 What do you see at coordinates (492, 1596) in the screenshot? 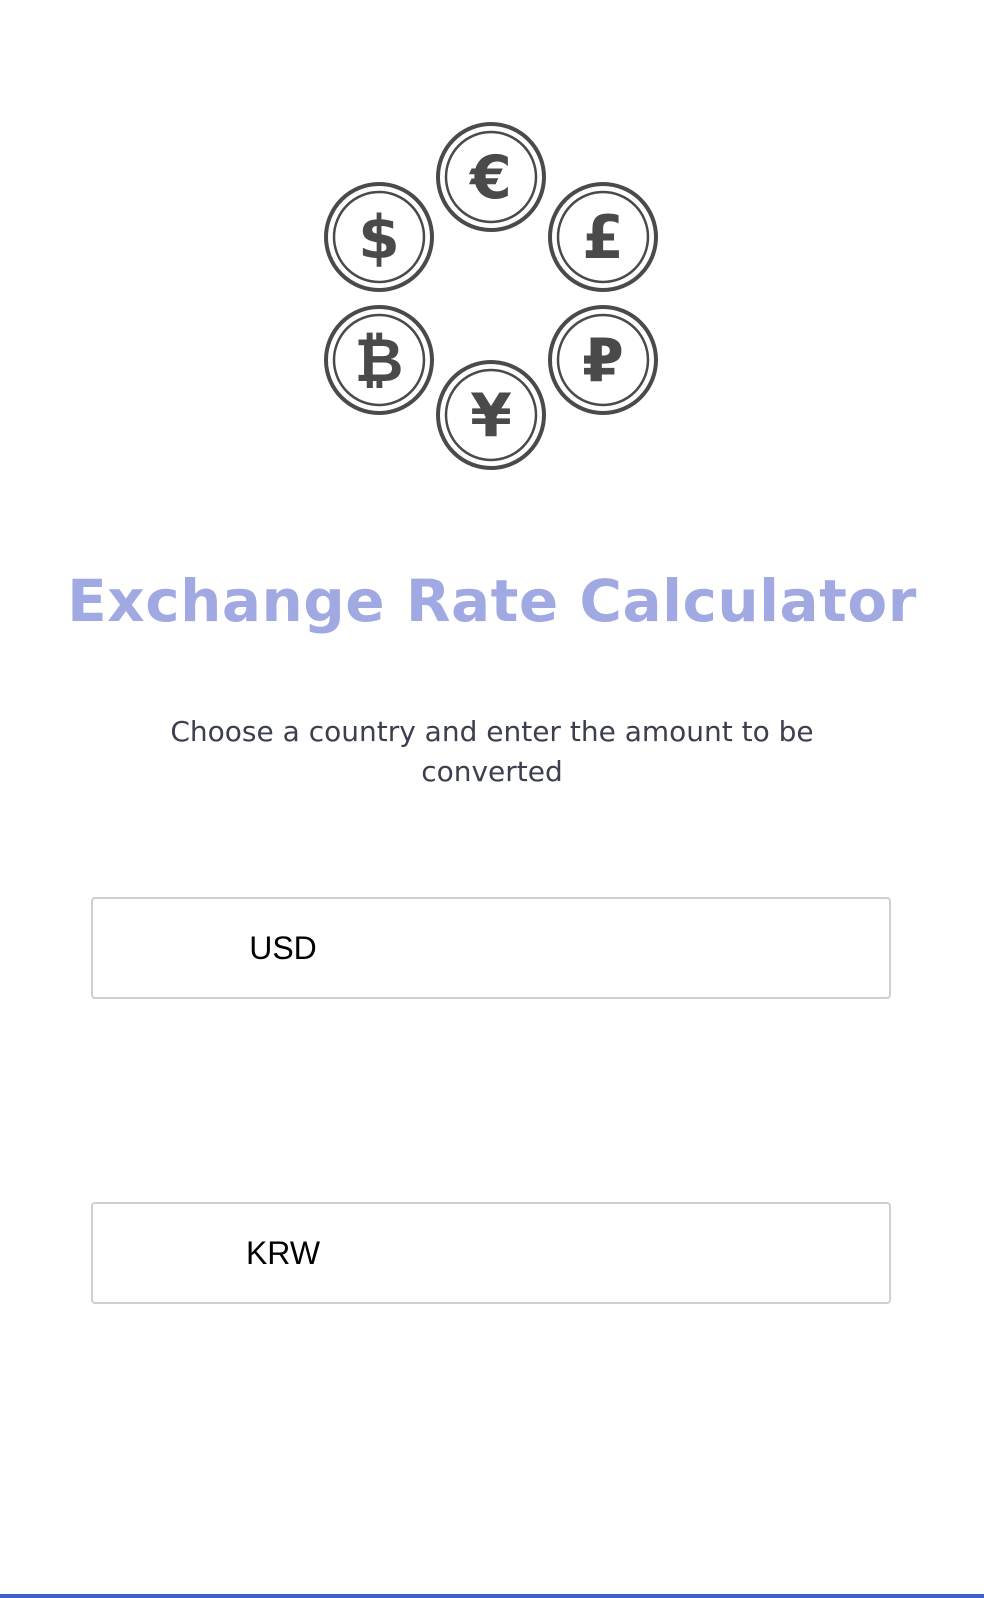
I see `bottom-accent-bar` at bounding box center [492, 1596].